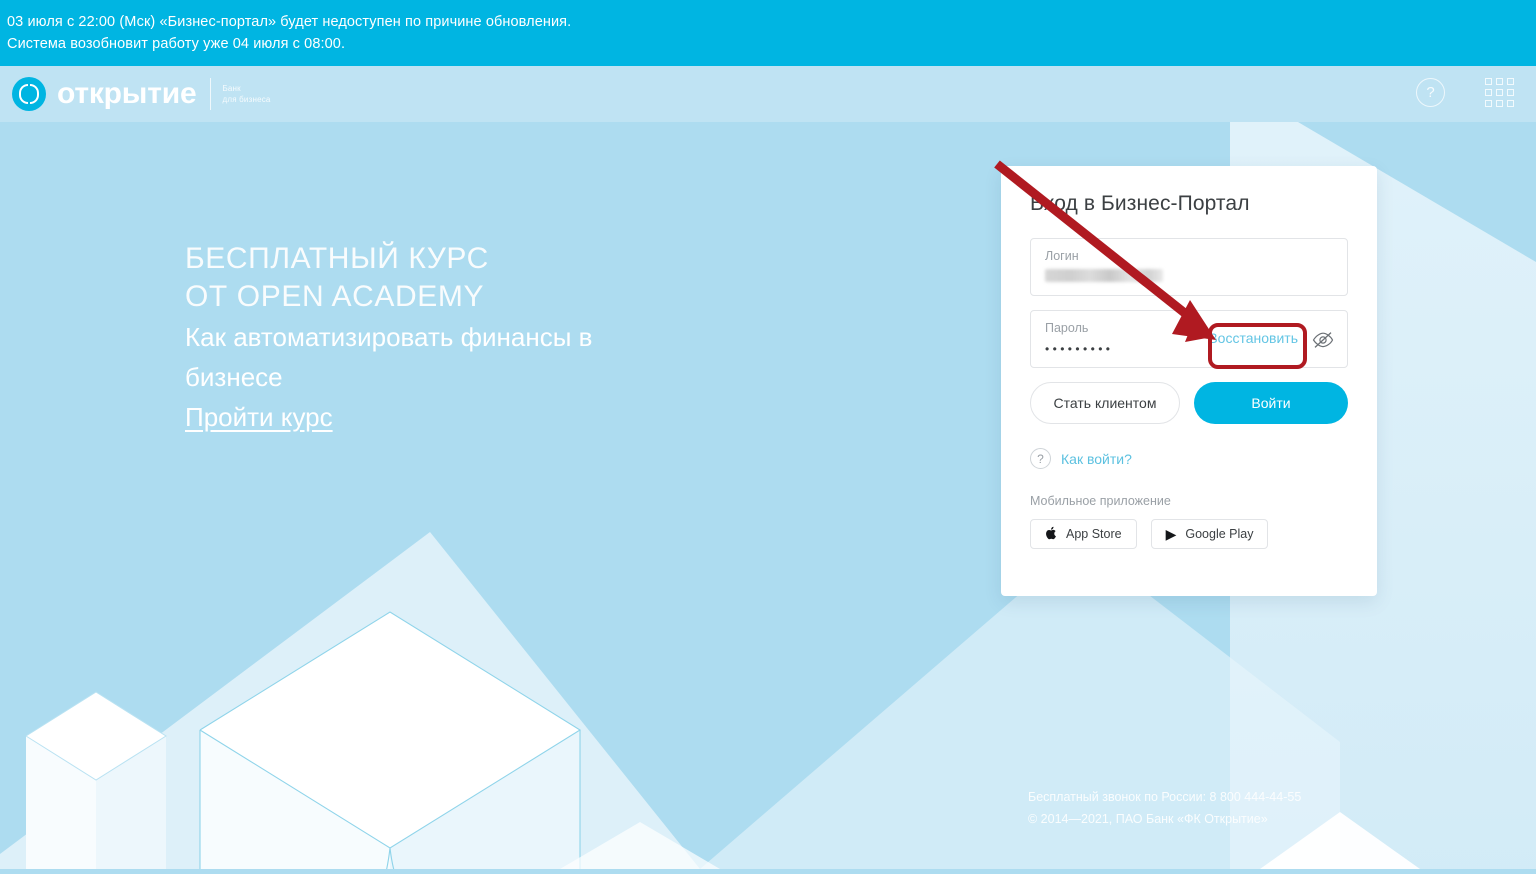 The width and height of the screenshot is (1536, 874). I want to click on login-card-title: Вход в Бизнес-Портал, so click(1140, 203).